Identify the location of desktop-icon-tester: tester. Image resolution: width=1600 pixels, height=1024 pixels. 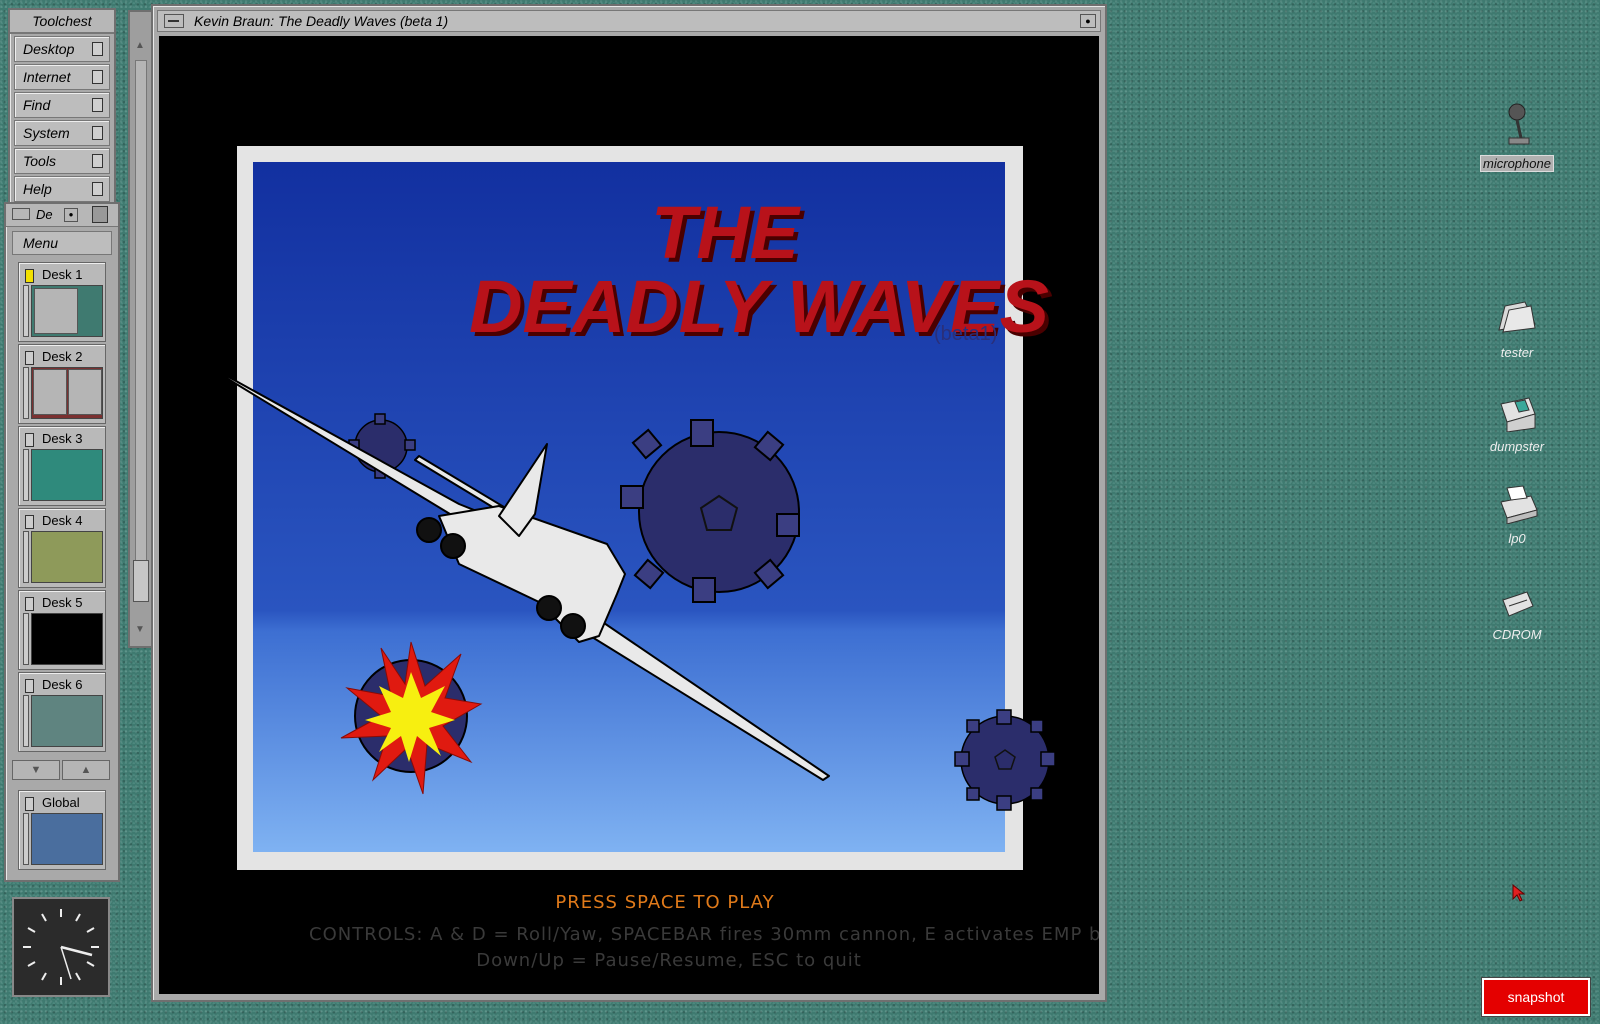
(1517, 327).